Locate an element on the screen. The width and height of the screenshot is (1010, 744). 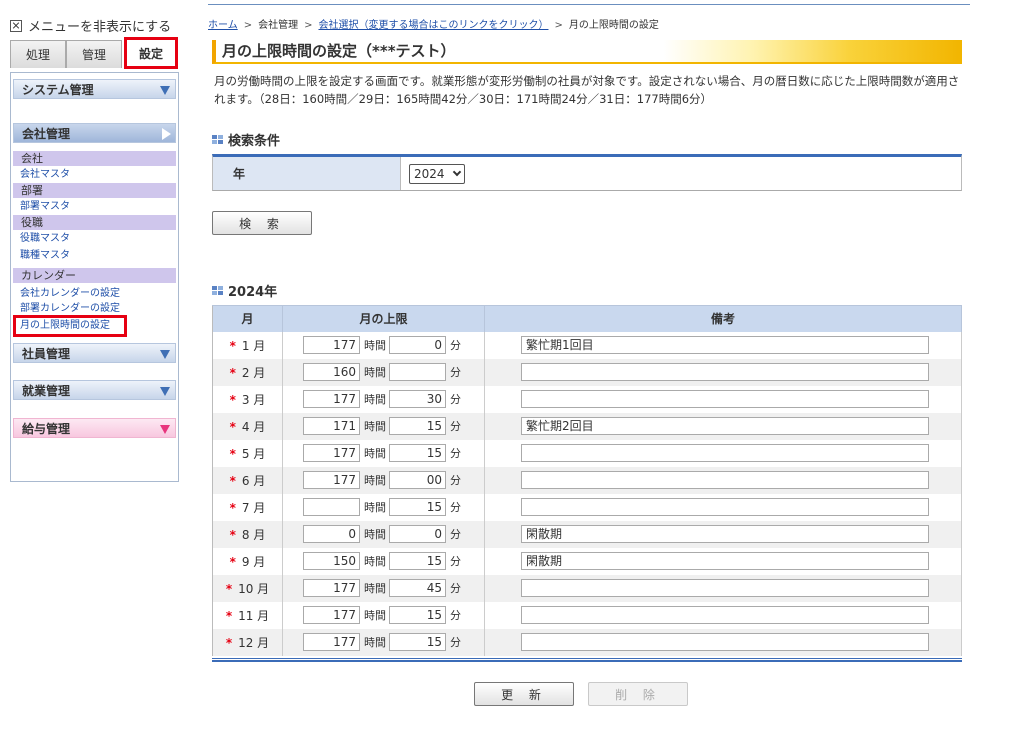
tab-manage: 管理 is located at coordinates (94, 54).